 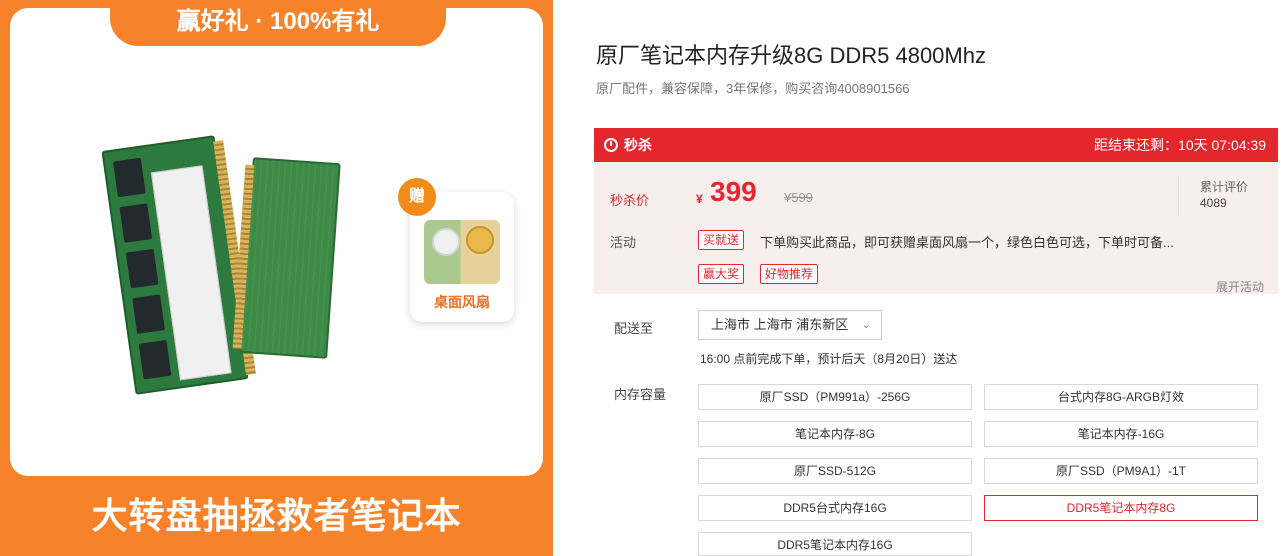 I want to click on price-label: 秒杀价, so click(x=630, y=200).